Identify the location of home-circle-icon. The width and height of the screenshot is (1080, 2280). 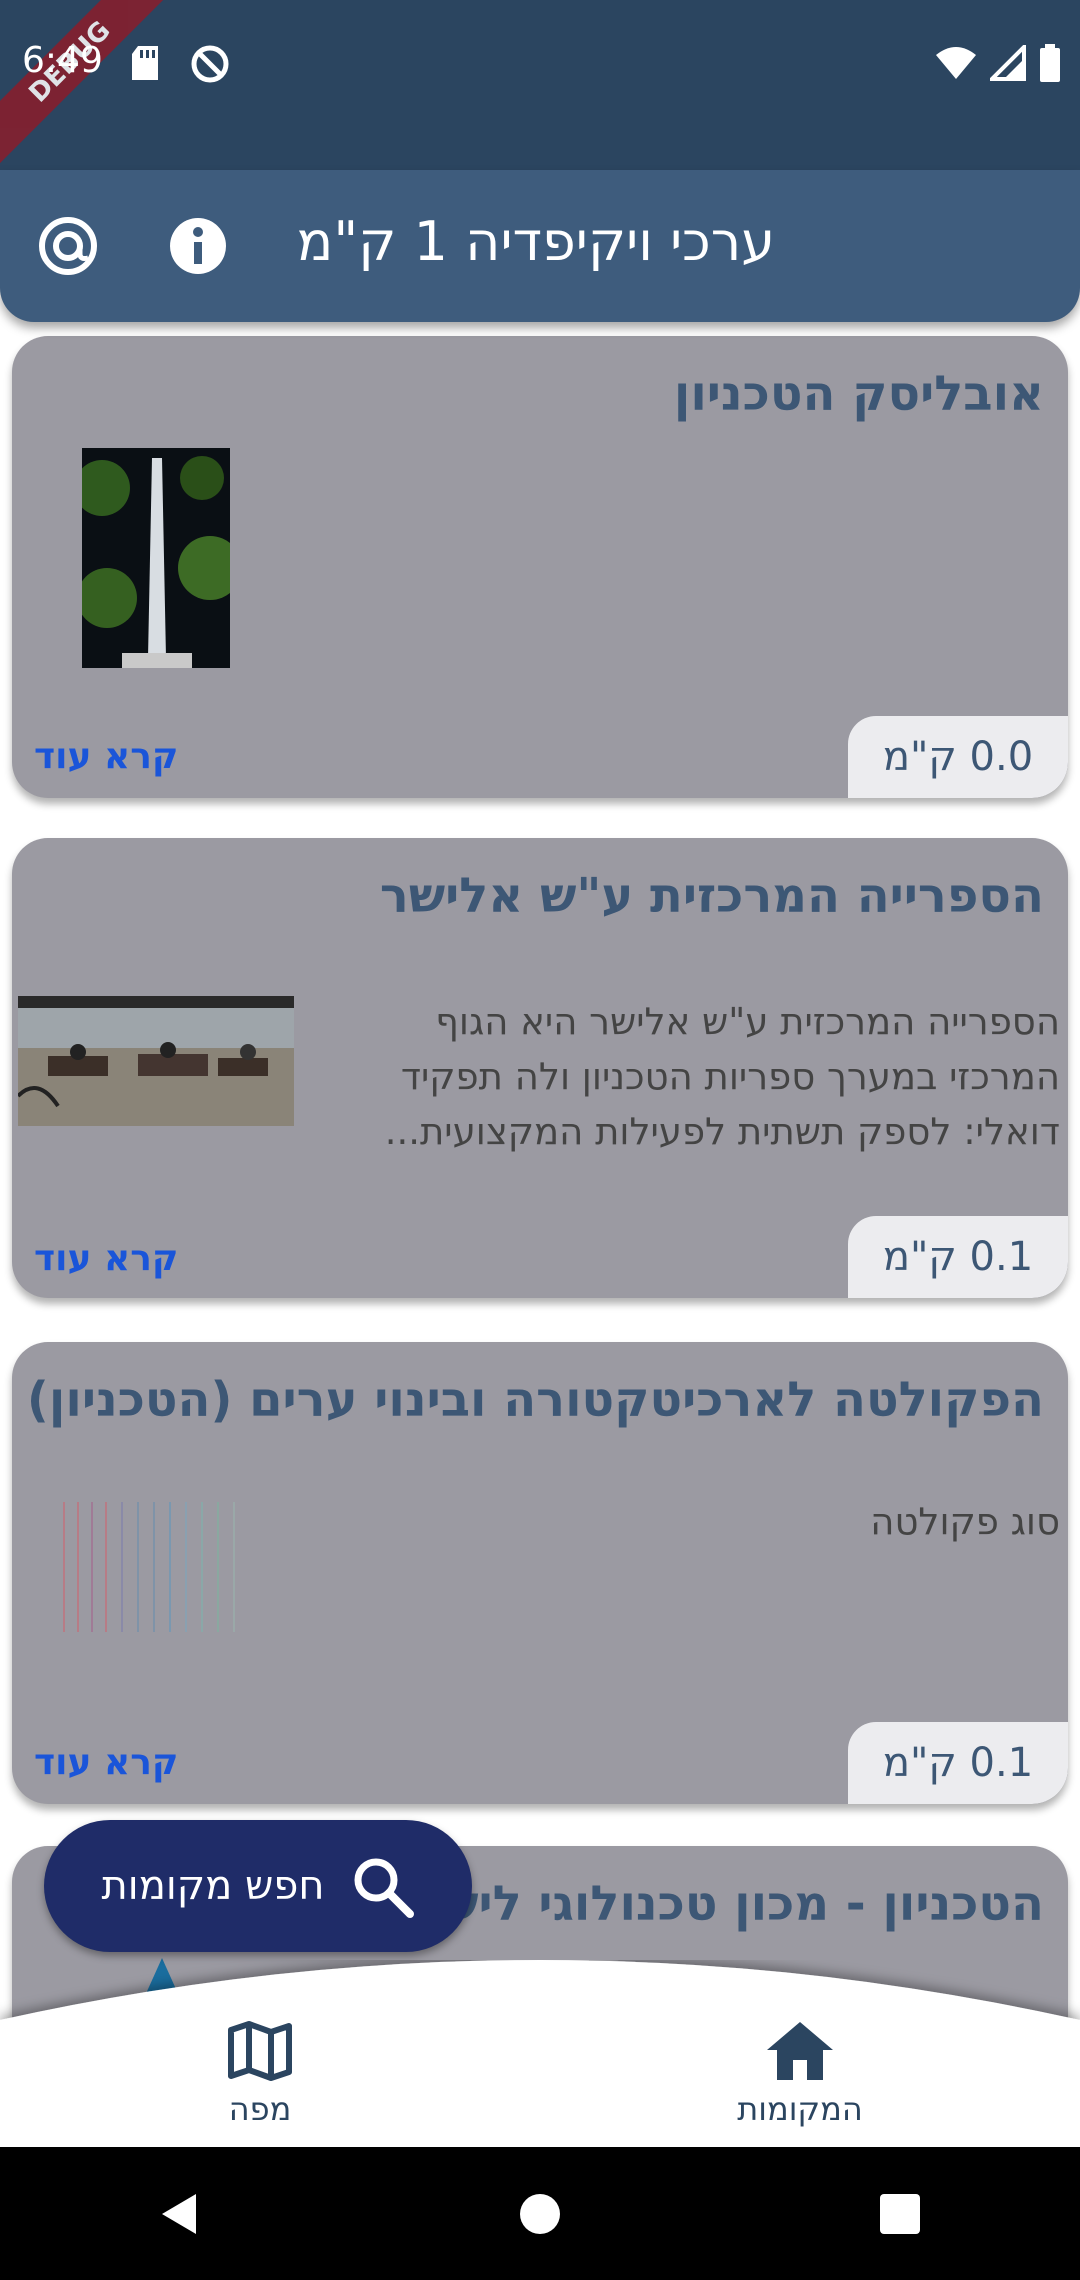
(540, 2214).